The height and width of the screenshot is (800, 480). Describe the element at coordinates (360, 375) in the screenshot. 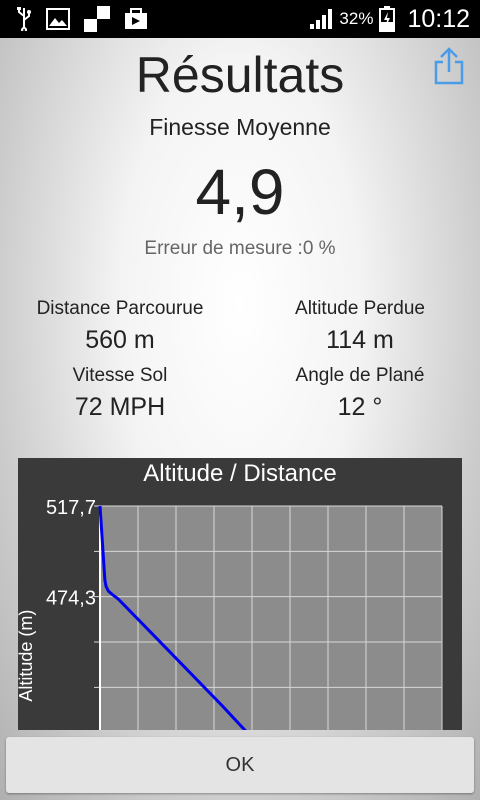

I see `stat-label: Angle de Plané` at that location.